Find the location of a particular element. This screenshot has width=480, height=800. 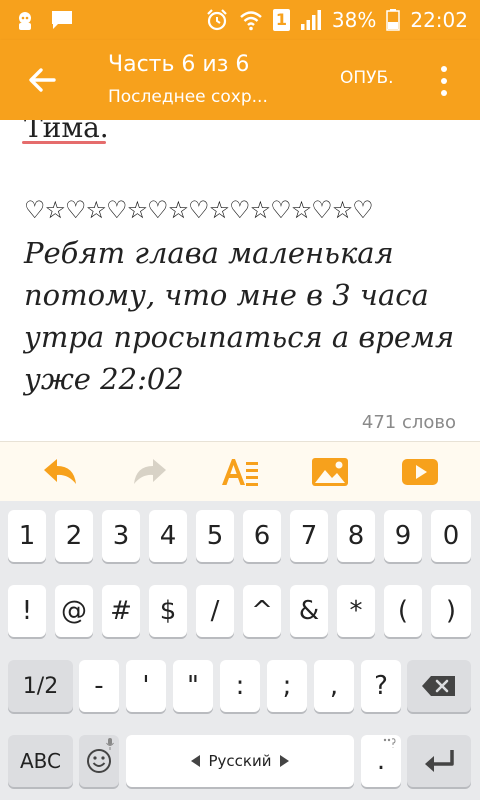

key-quote: " is located at coordinates (193, 686).